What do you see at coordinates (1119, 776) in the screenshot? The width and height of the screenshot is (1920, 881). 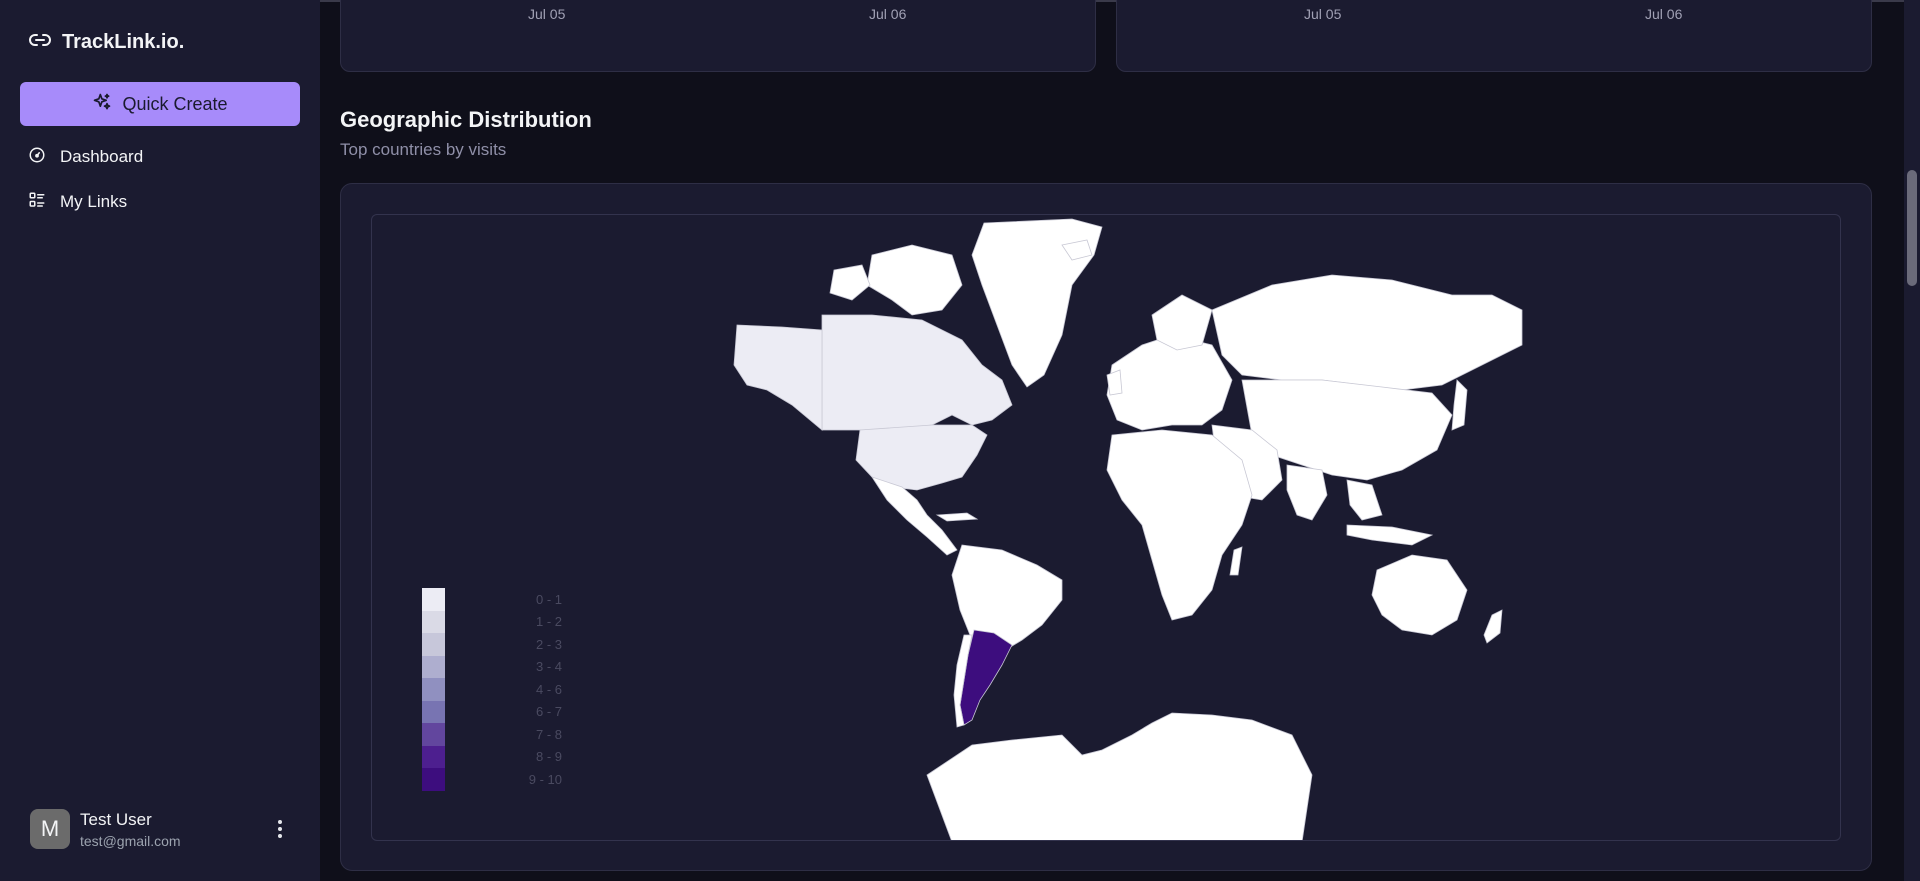 I see `country-antarctica` at bounding box center [1119, 776].